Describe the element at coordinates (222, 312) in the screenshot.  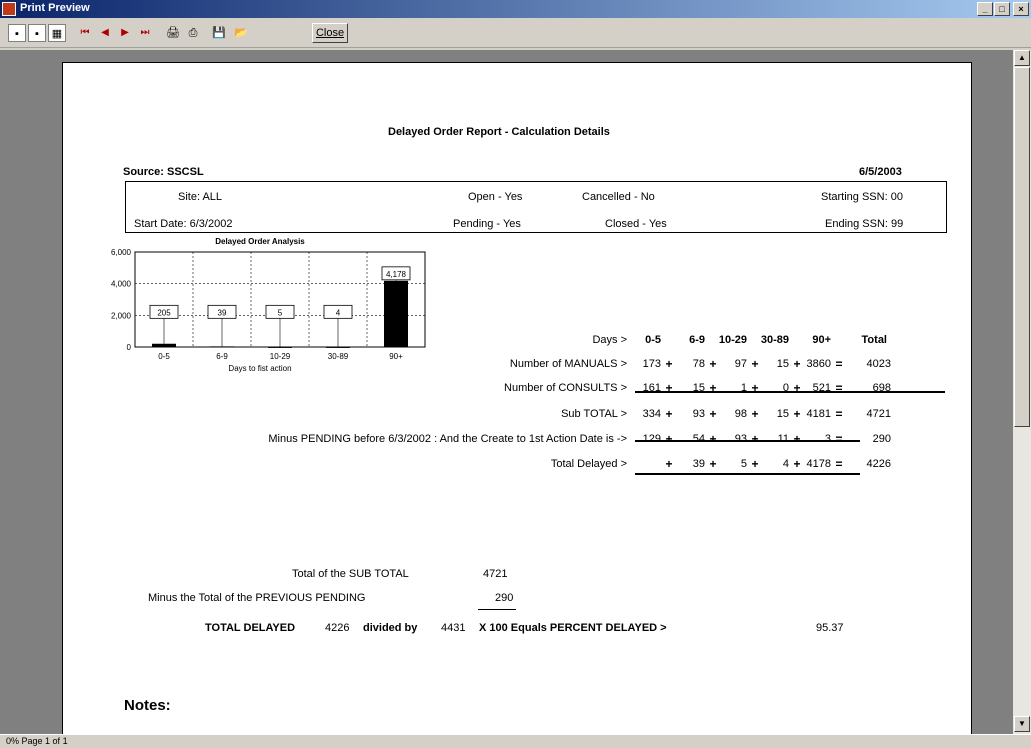
I see `value-label-1: 39` at that location.